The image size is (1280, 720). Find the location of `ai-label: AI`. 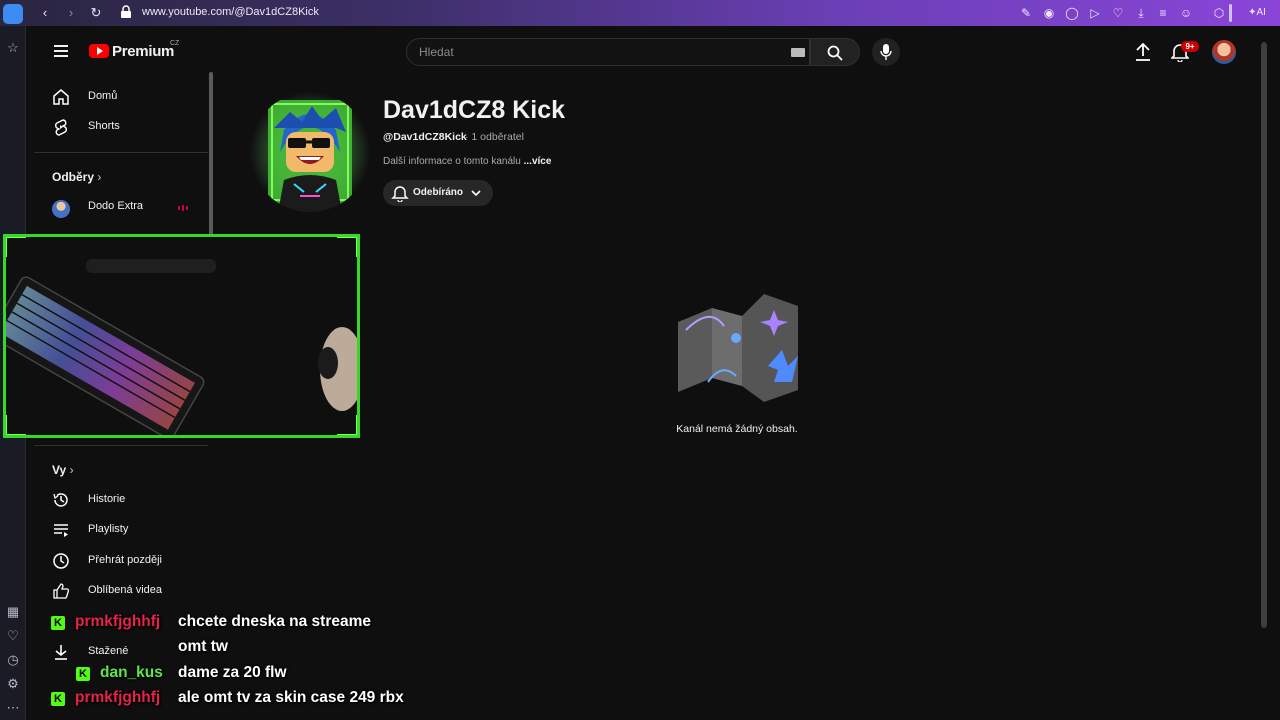

ai-label: AI is located at coordinates (1261, 12).